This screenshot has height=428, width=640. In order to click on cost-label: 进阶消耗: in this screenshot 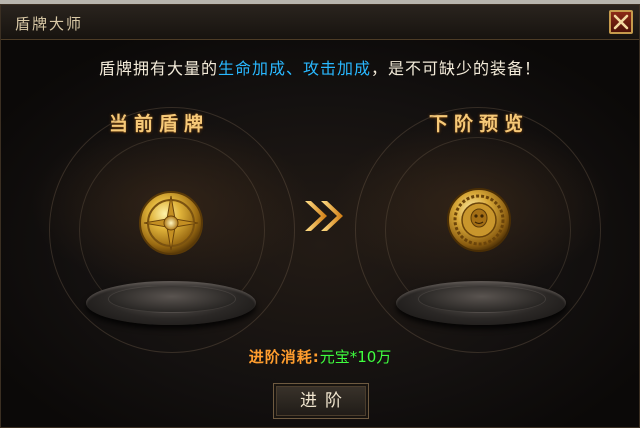, I will do `click(284, 357)`.